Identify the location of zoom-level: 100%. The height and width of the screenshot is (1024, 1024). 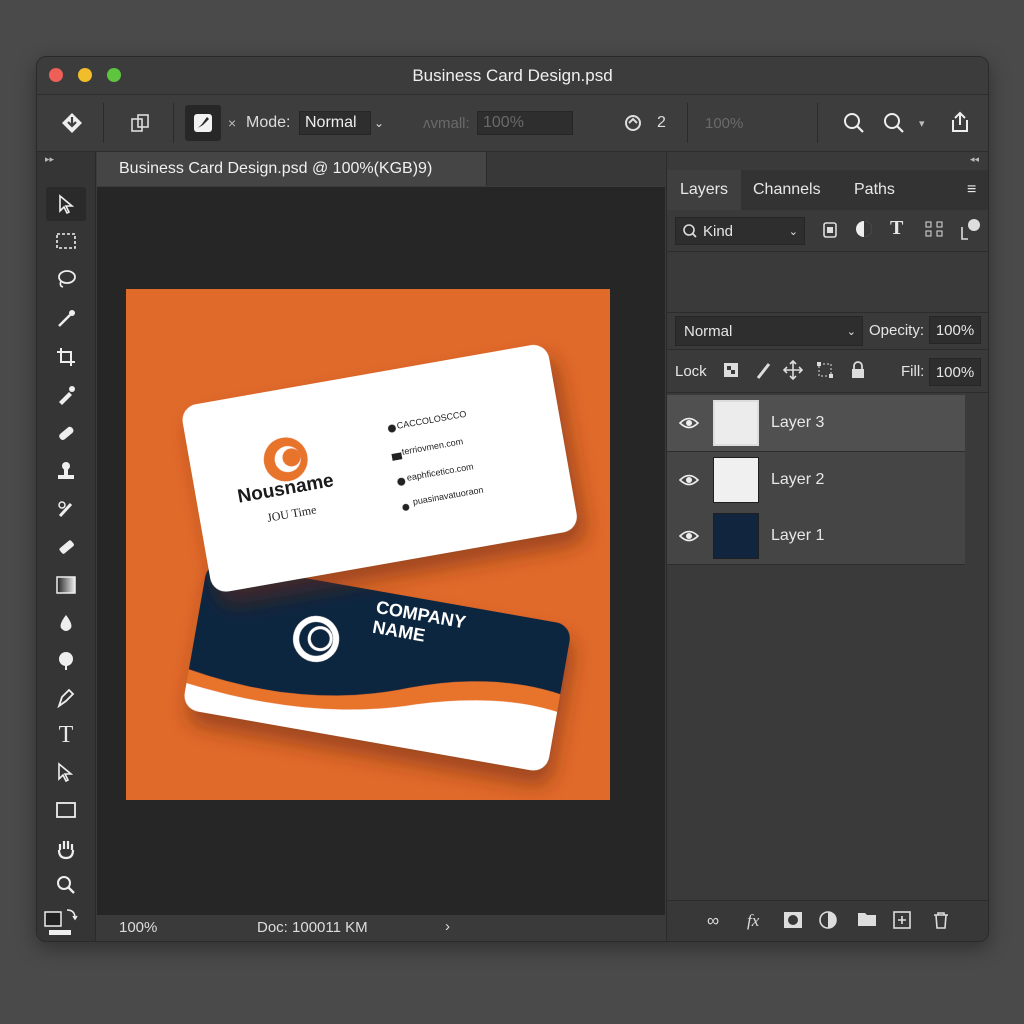
(138, 927).